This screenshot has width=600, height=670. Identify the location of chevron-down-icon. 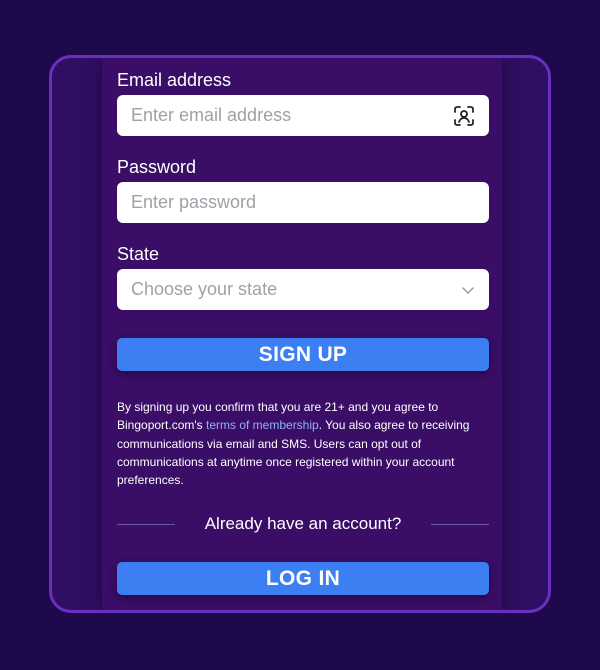
(468, 290).